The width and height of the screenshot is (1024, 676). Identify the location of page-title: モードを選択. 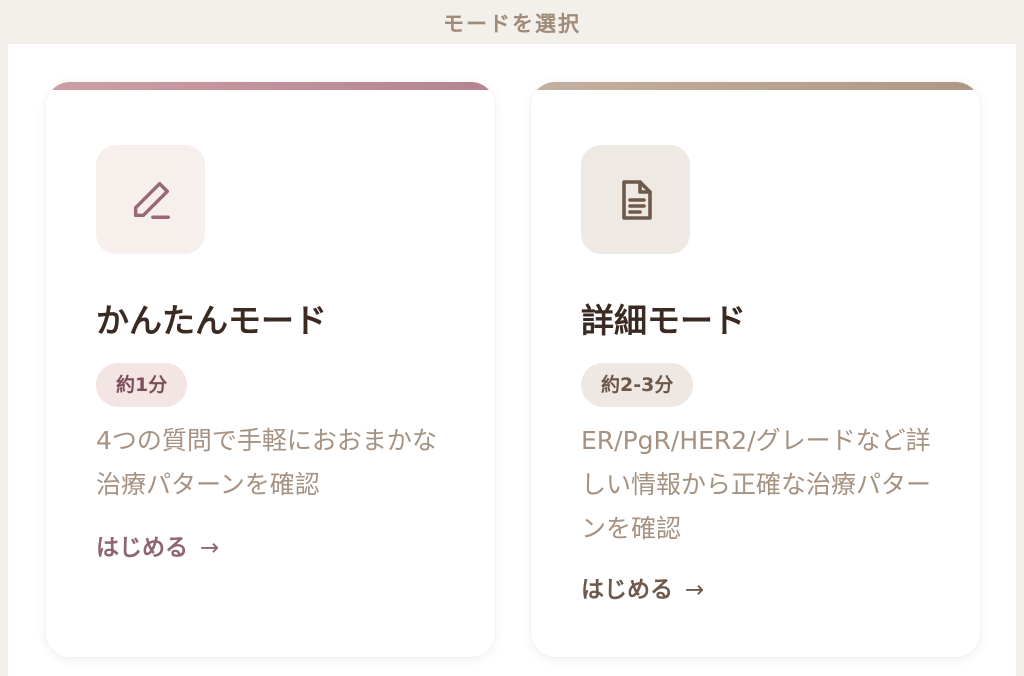
(512, 24).